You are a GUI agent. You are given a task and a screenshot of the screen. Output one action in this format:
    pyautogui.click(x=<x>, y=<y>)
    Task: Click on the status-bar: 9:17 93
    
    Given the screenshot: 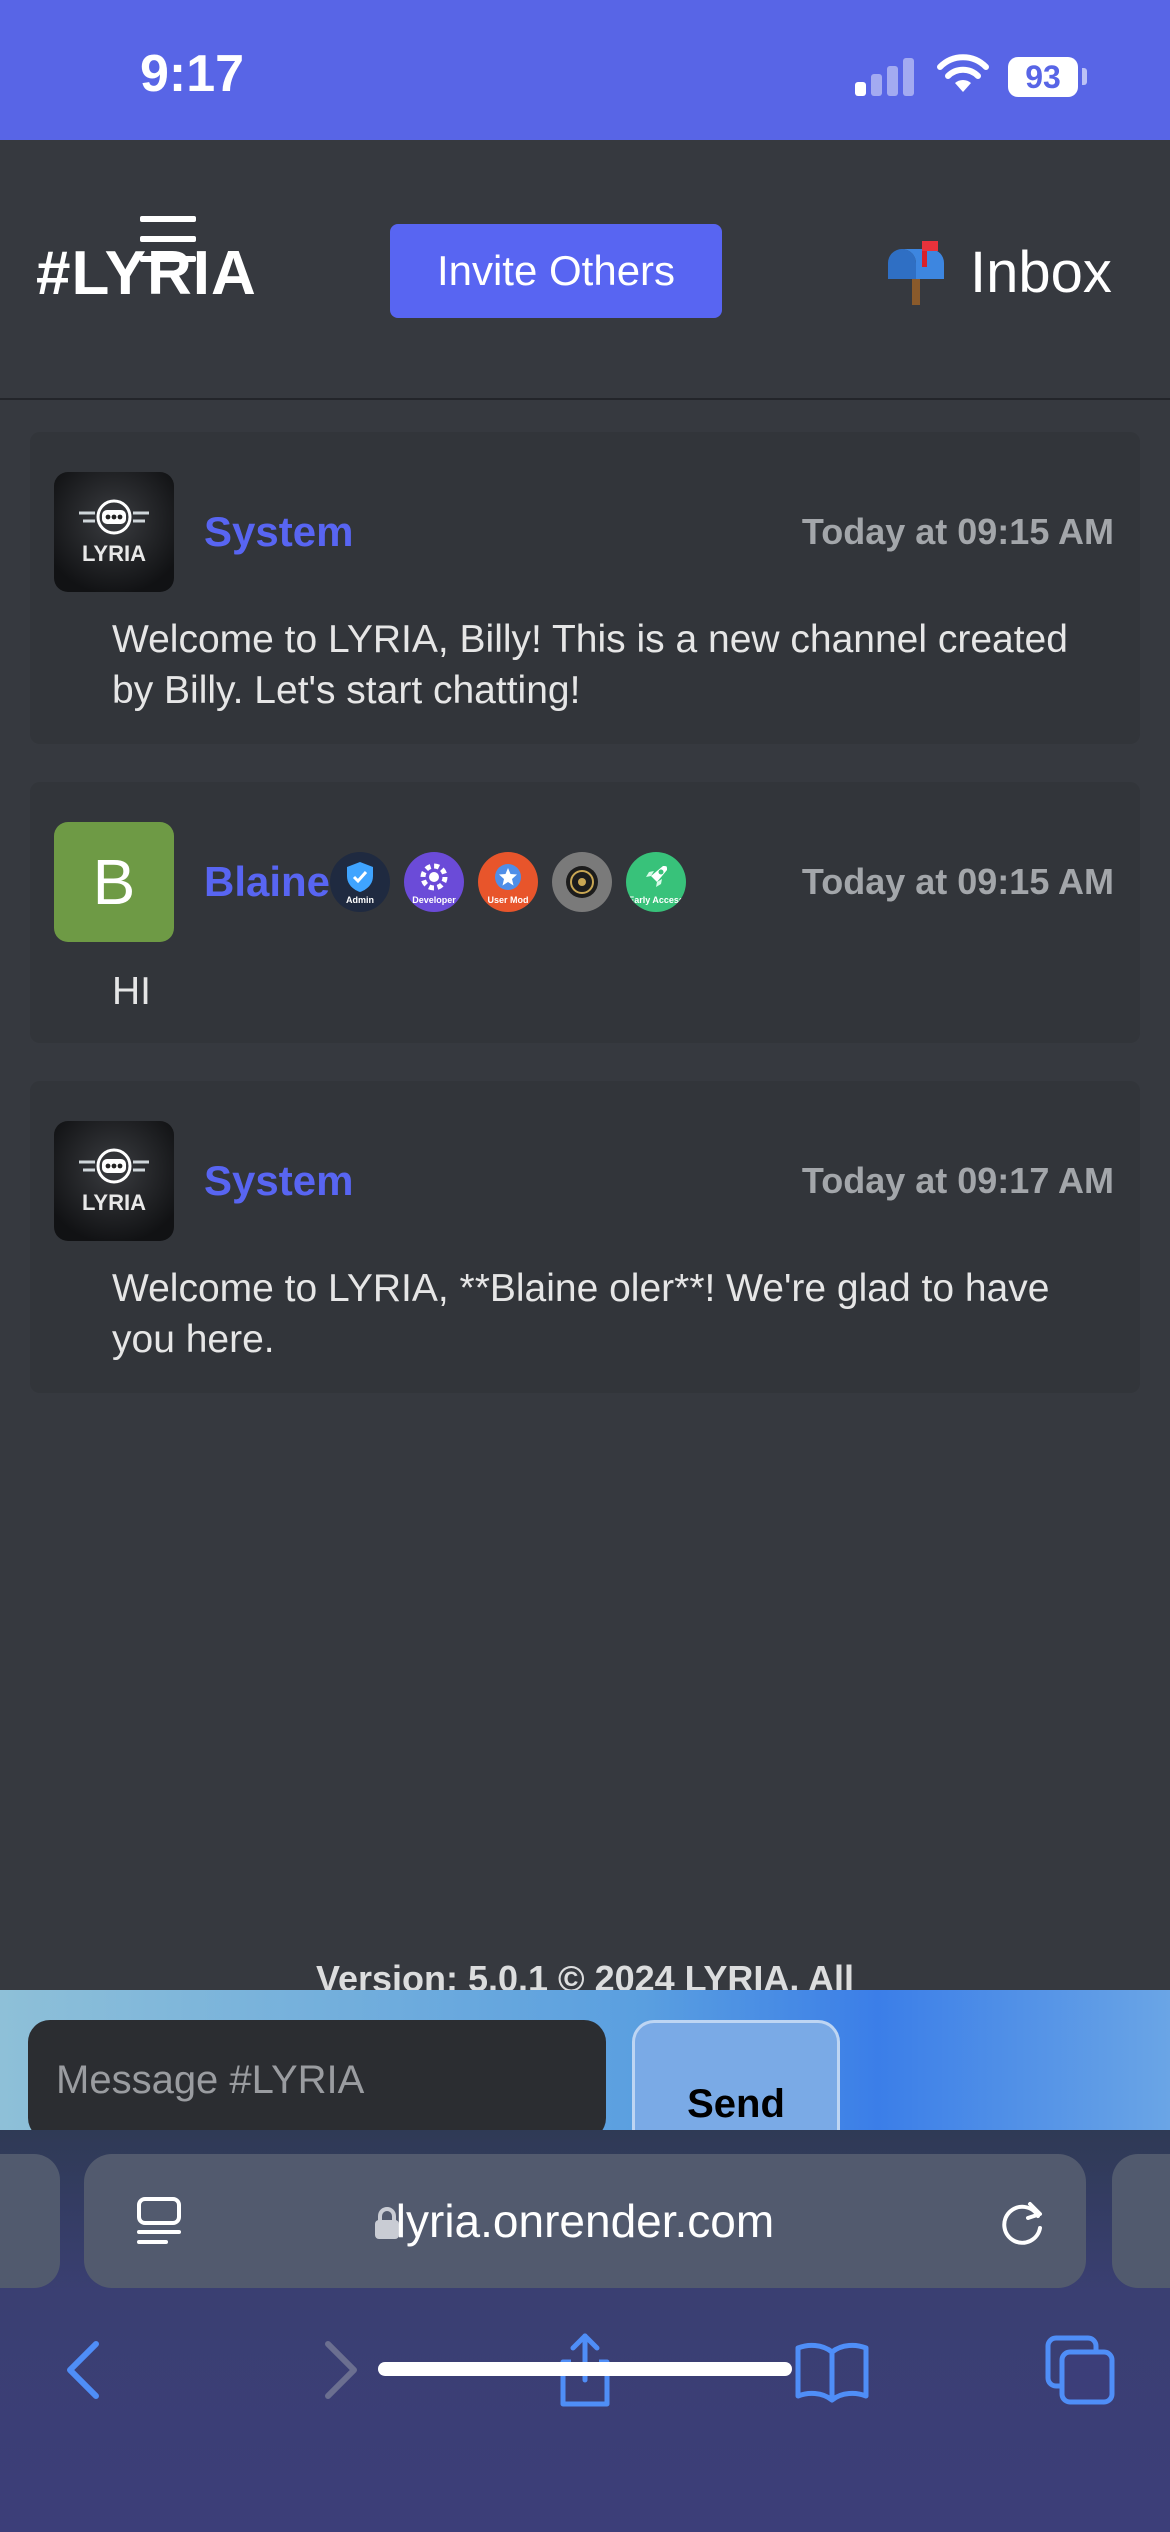 What is the action you would take?
    pyautogui.click(x=585, y=70)
    